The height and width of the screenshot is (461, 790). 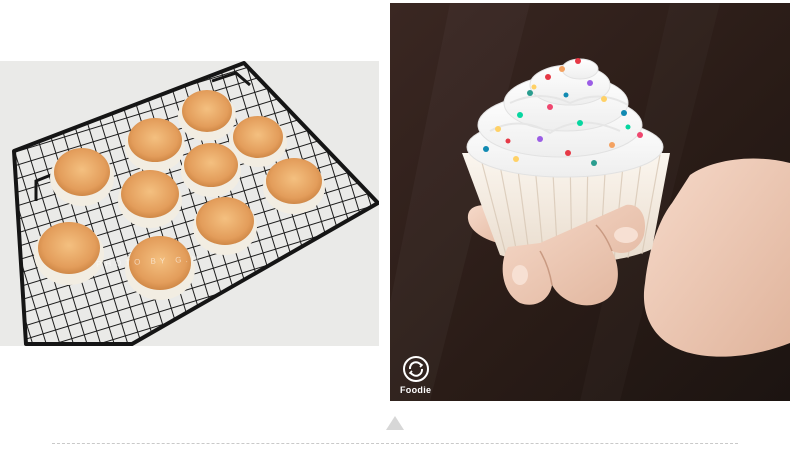 What do you see at coordinates (395, 443) in the screenshot?
I see `dashed-divider` at bounding box center [395, 443].